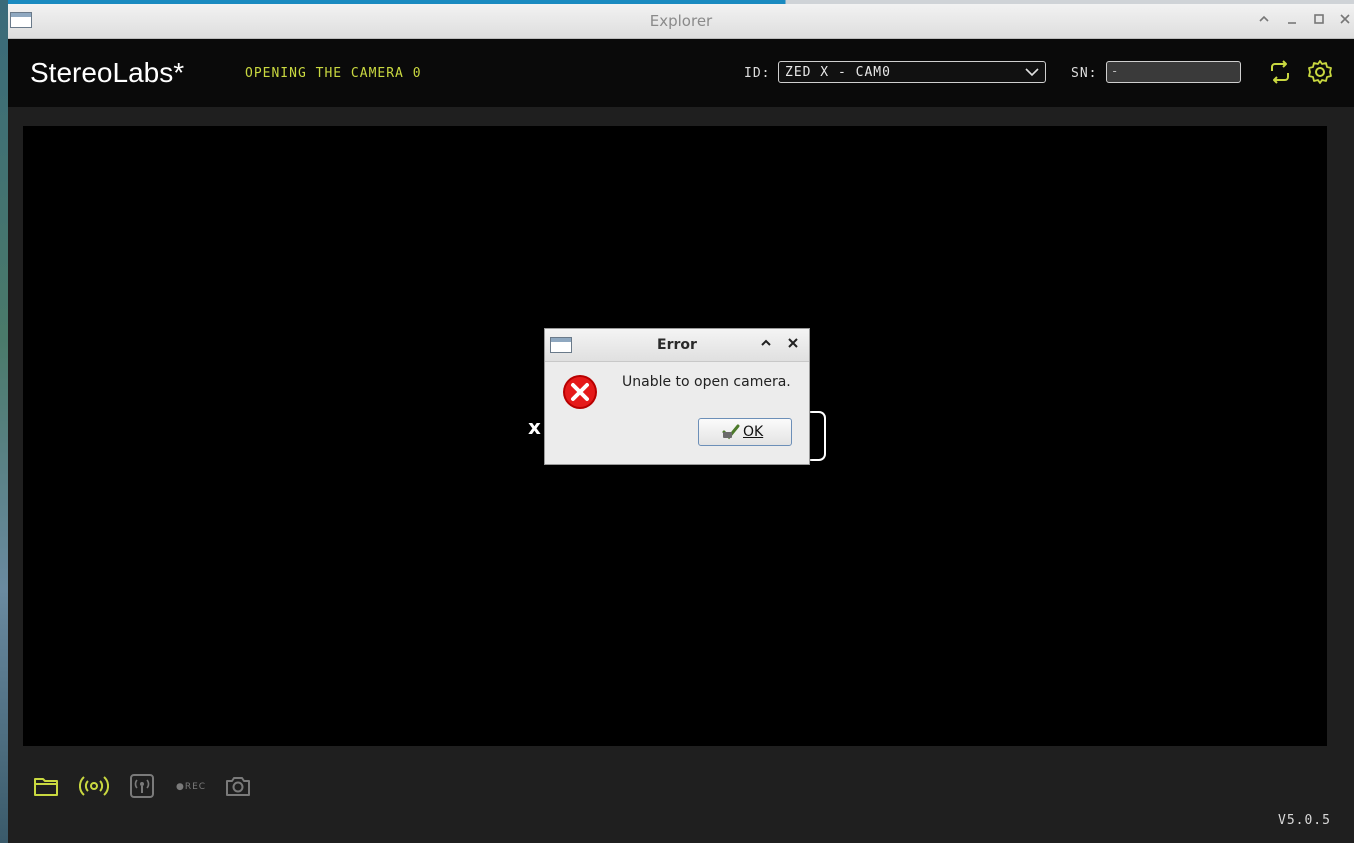 The image size is (1354, 843). Describe the element at coordinates (1173, 72) in the screenshot. I see `serial-number-field: -` at that location.